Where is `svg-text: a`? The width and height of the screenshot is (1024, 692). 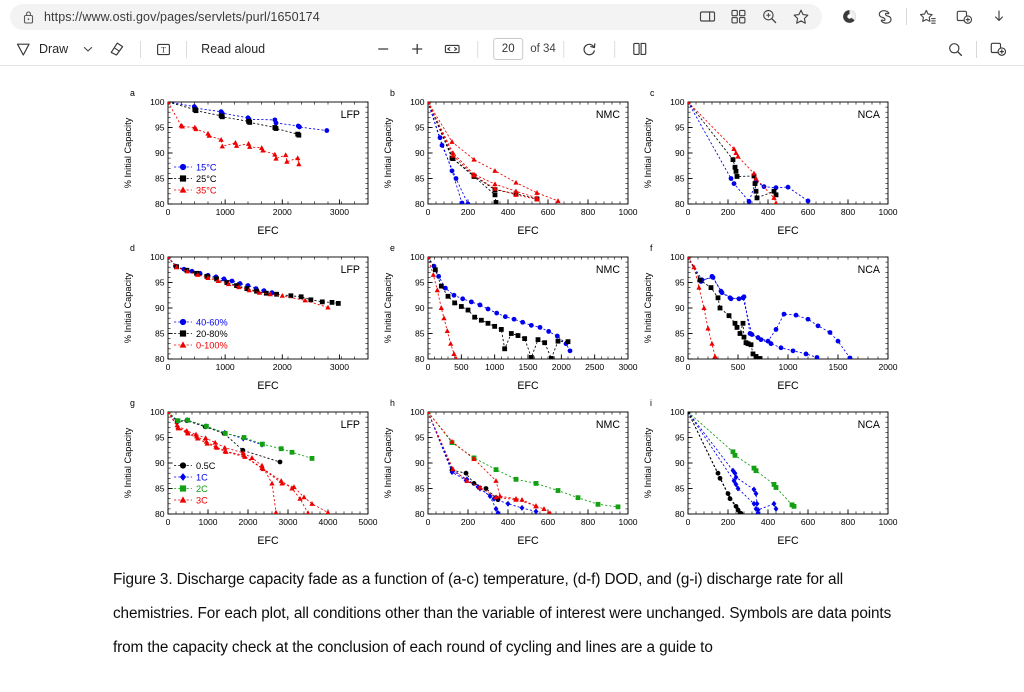
svg-text: a is located at coordinates (132, 93).